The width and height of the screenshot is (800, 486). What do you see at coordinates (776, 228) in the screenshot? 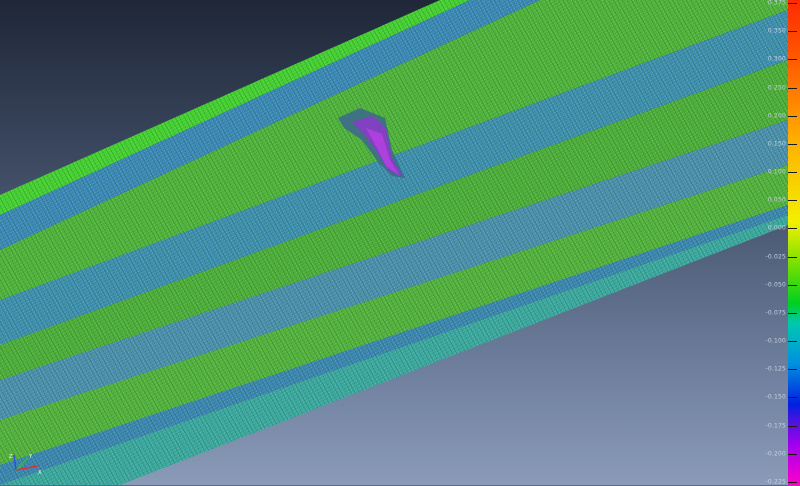
I see `color-bar-label: 0.000` at bounding box center [776, 228].